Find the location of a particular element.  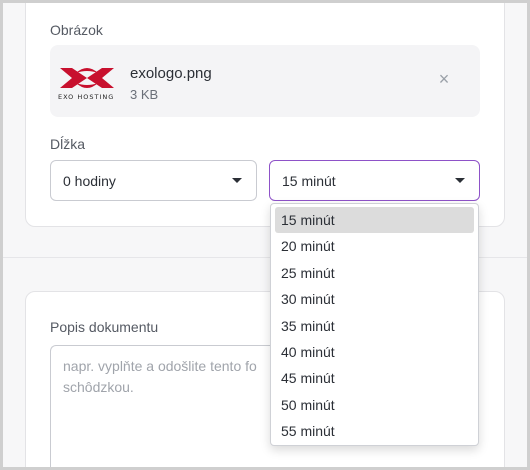

duration-label: Dĺžka is located at coordinates (68, 144).